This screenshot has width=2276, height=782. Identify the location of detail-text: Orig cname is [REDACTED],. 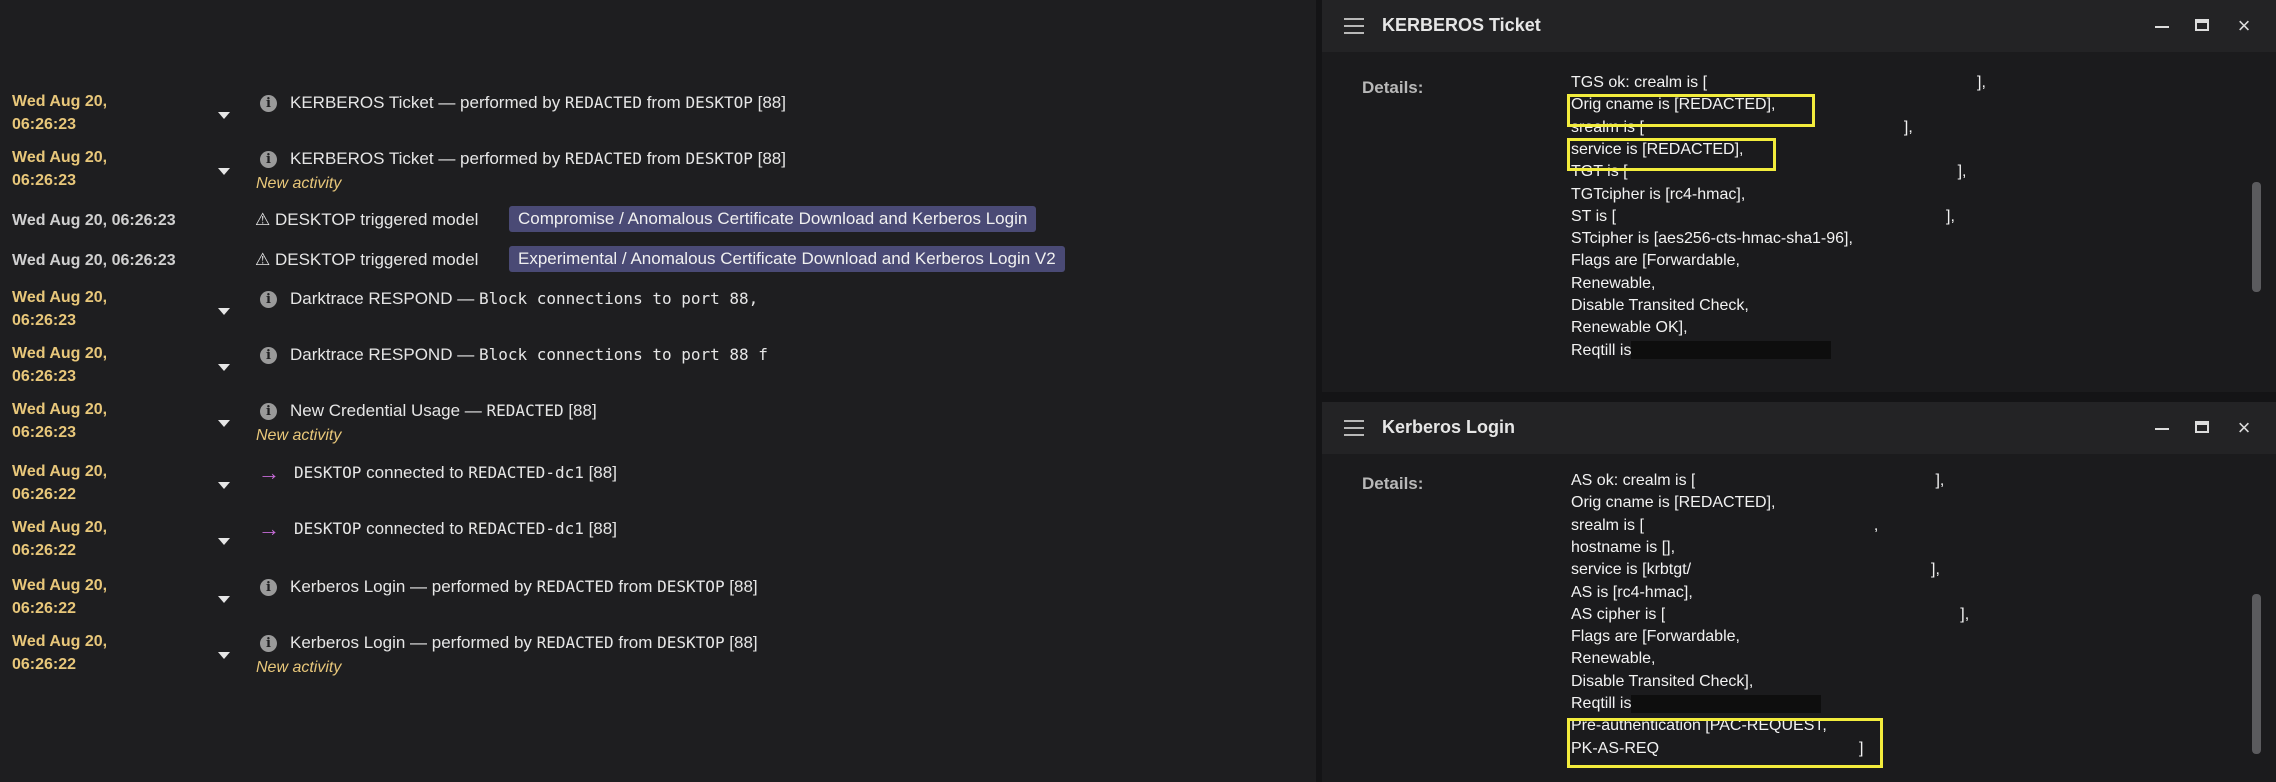
(1673, 503).